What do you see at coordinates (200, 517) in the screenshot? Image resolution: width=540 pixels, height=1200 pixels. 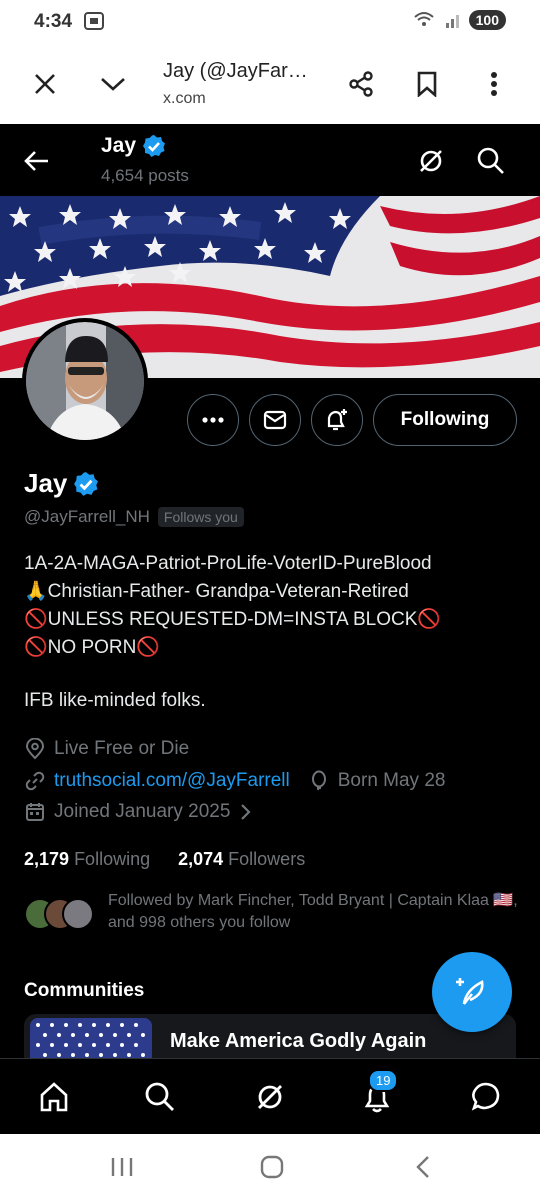 I see `follows-you-badge: Follows you` at bounding box center [200, 517].